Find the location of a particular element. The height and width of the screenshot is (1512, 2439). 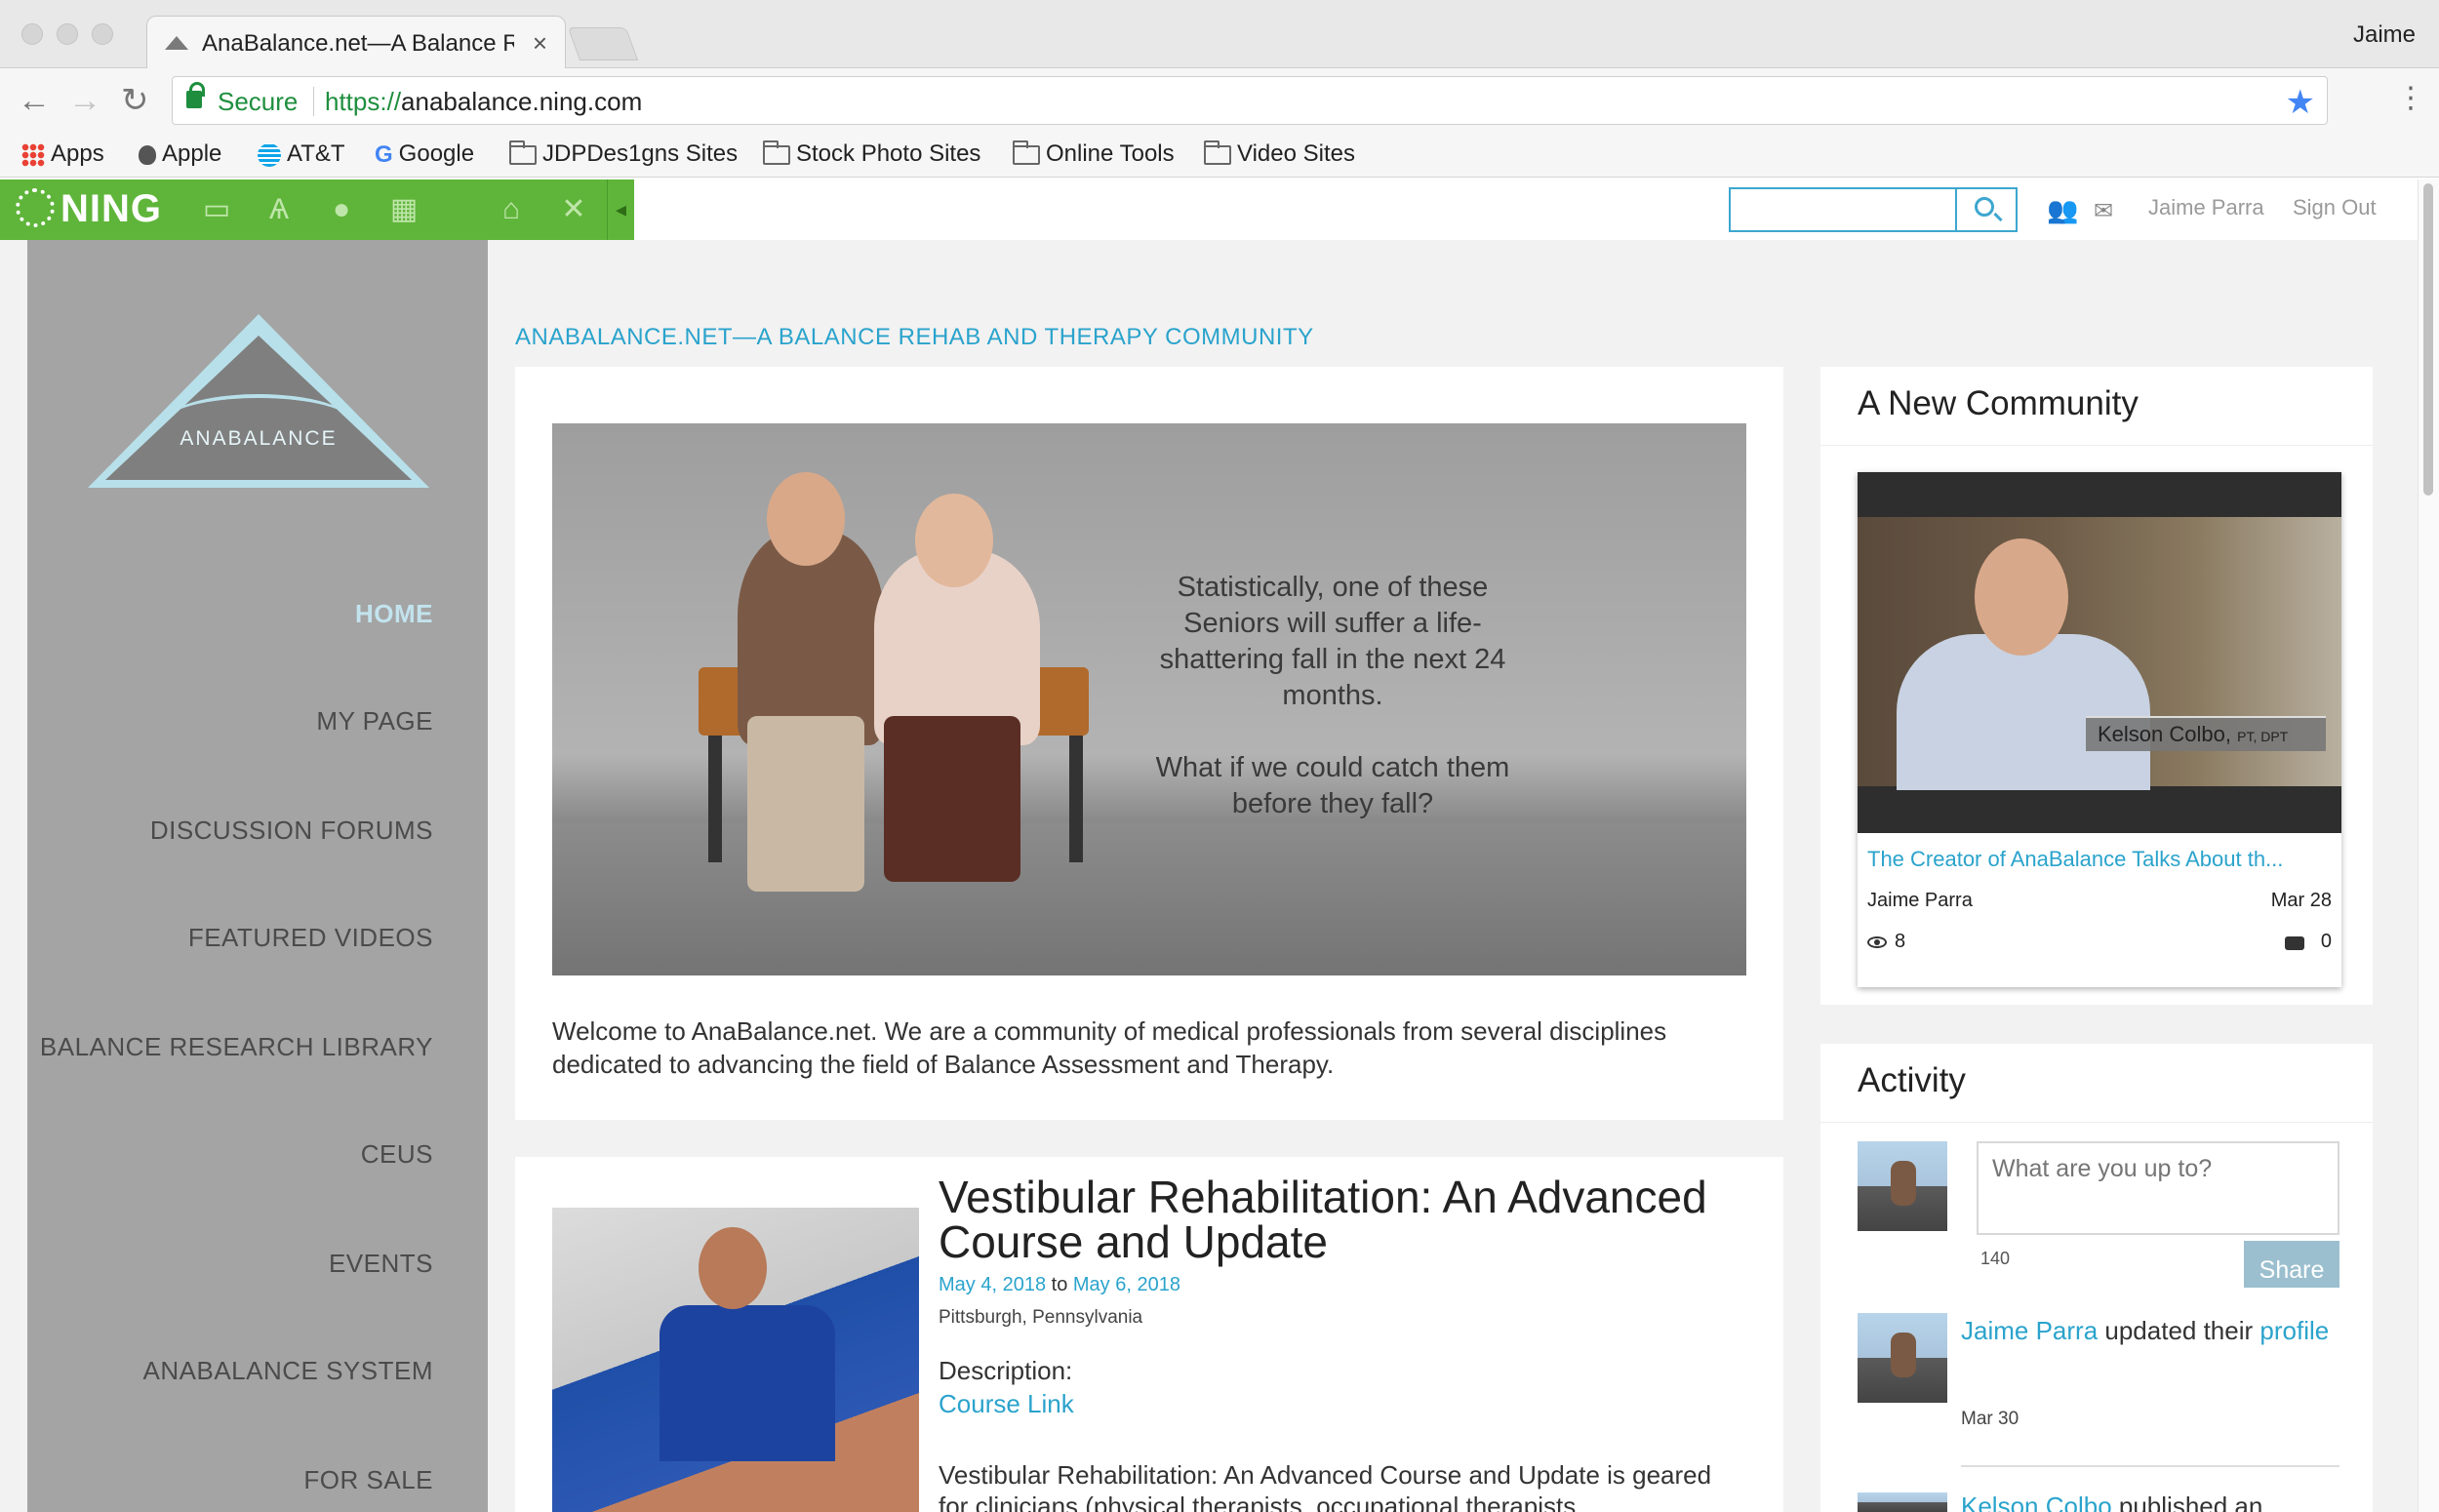

forward-arrow-icon: → is located at coordinates (85, 100).